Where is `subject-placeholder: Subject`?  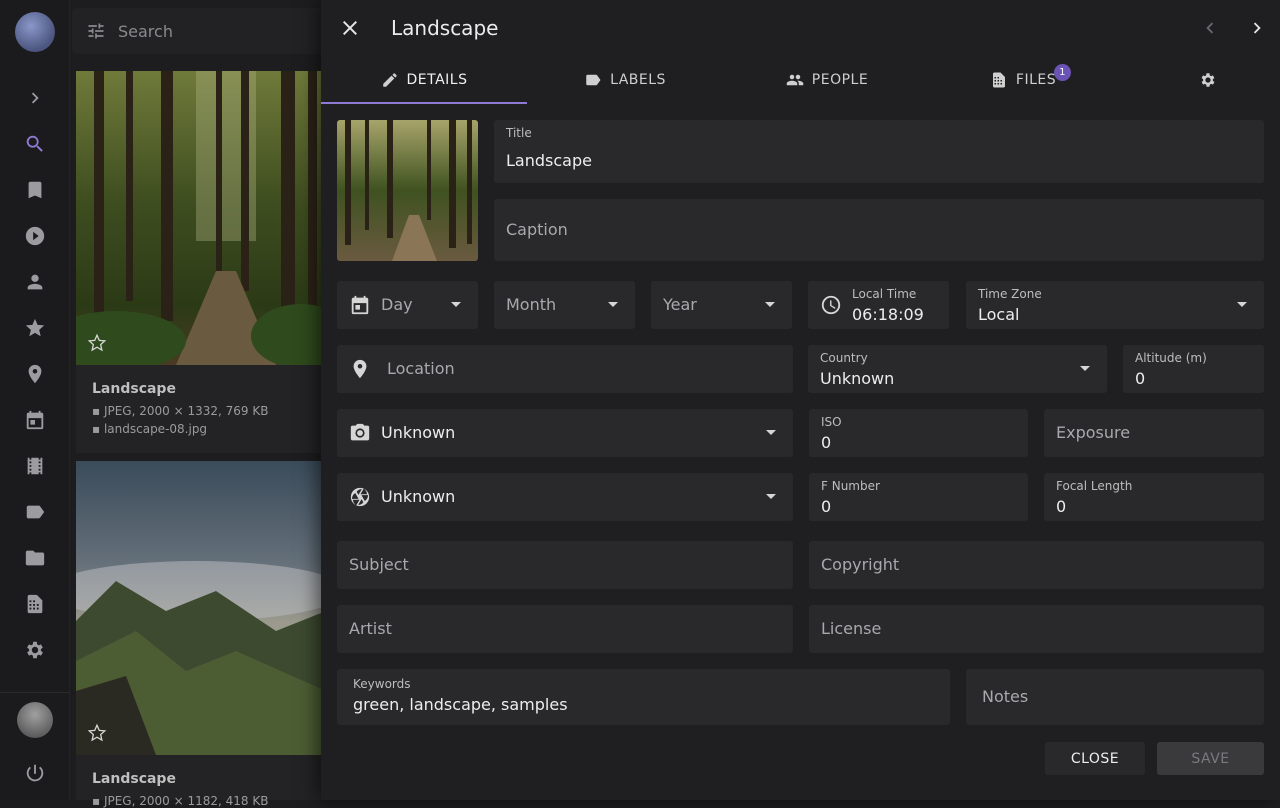
subject-placeholder: Subject is located at coordinates (379, 564).